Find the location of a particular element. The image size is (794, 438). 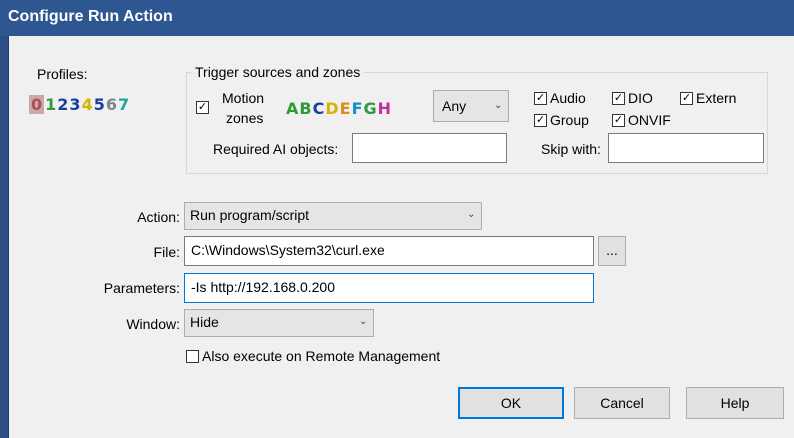

group-label: Group is located at coordinates (569, 120).